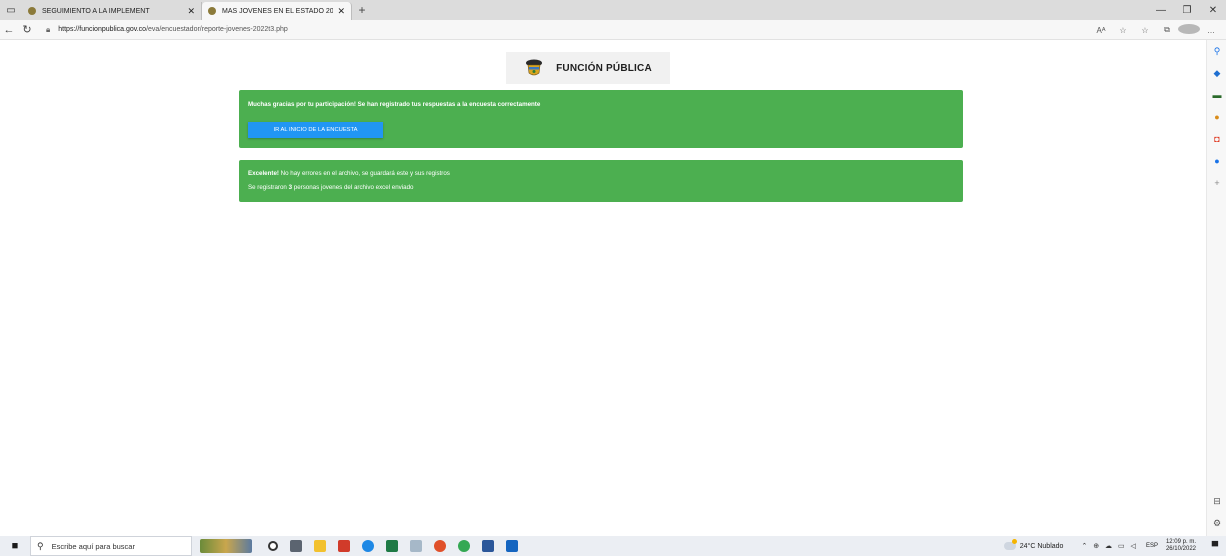  I want to click on people-icon: ●, so click(1217, 117).